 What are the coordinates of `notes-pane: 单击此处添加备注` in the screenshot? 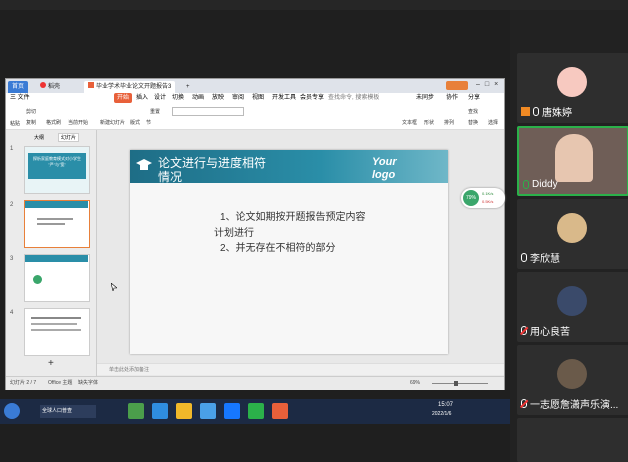 It's located at (300, 369).